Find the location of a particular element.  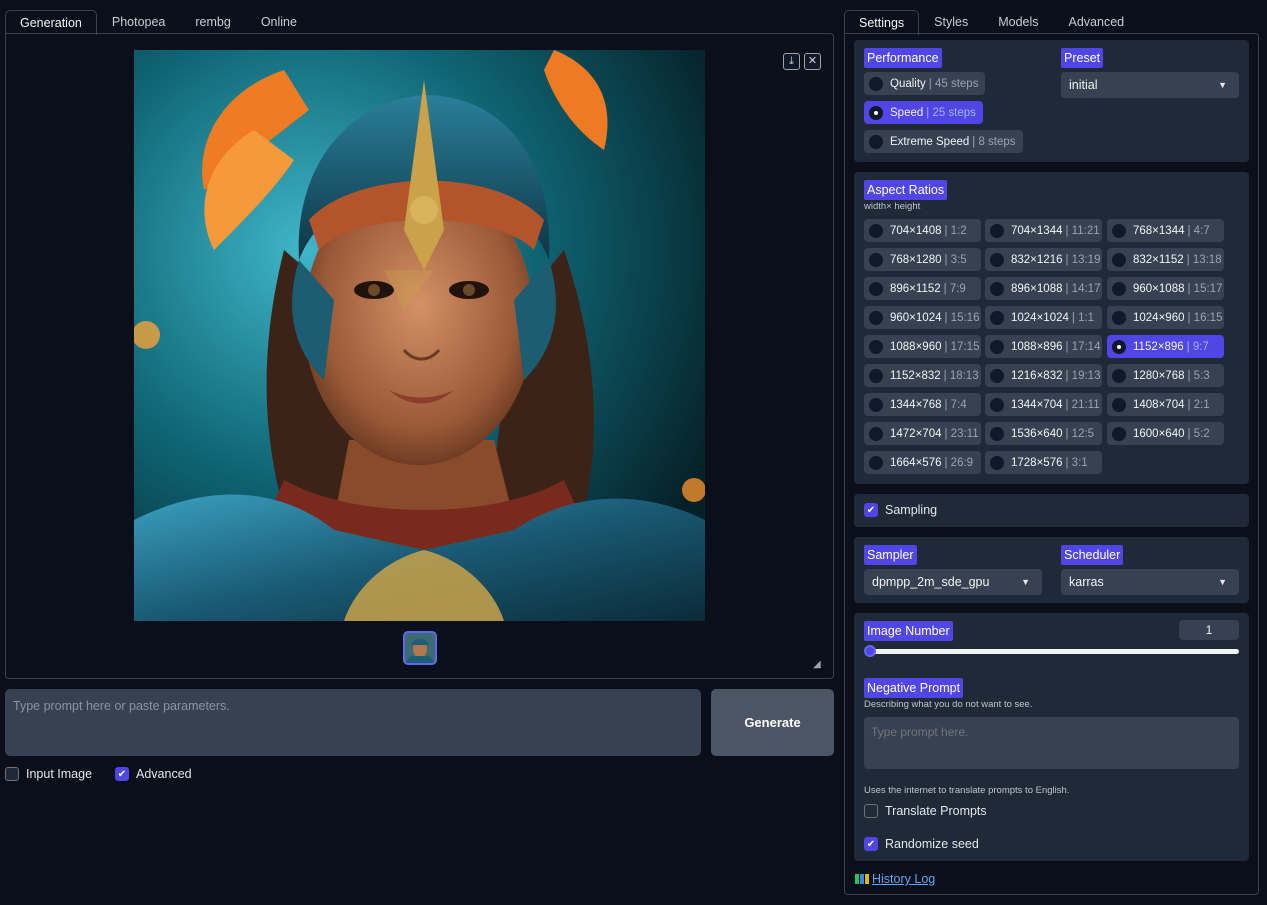

aspect-ratio-option: 704×1408 | 1:2 is located at coordinates (922, 230).